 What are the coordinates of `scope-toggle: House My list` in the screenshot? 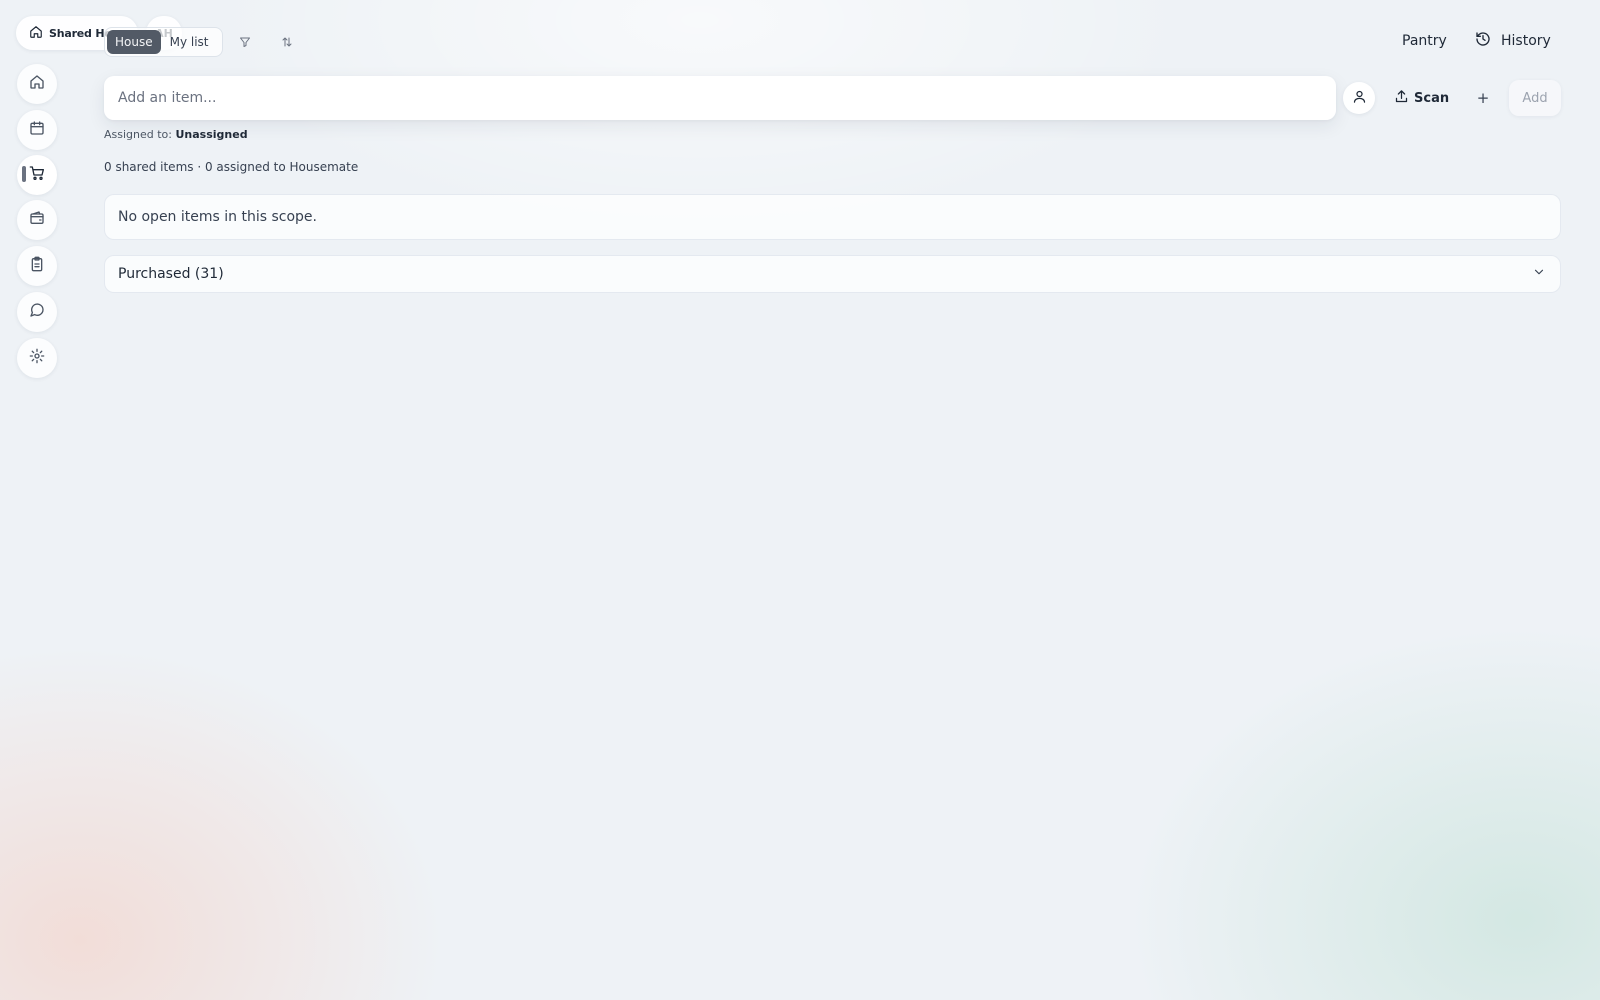 It's located at (163, 42).